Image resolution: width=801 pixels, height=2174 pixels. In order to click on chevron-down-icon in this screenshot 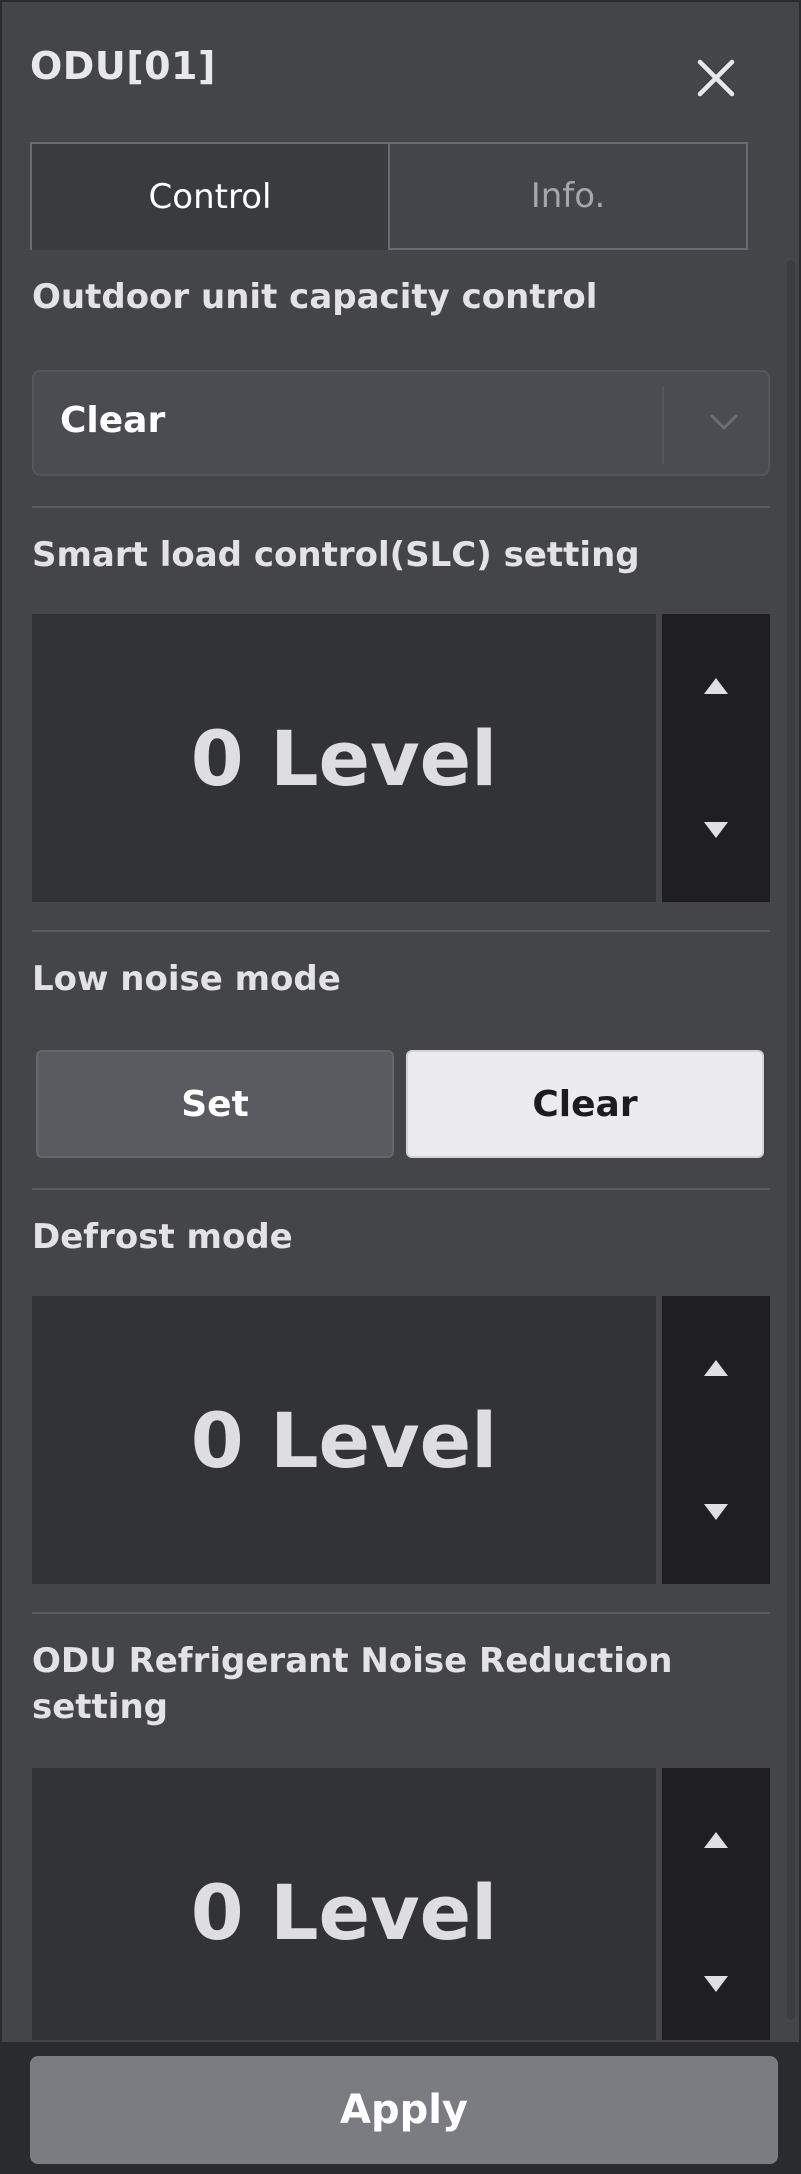, I will do `click(724, 422)`.